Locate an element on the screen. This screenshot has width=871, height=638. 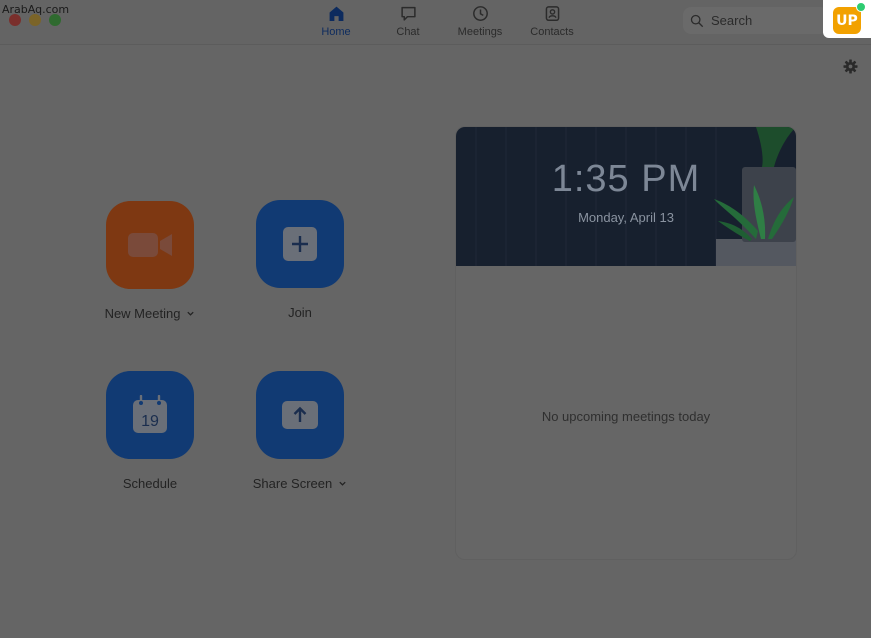
profile-area: UP is located at coordinates (847, 19).